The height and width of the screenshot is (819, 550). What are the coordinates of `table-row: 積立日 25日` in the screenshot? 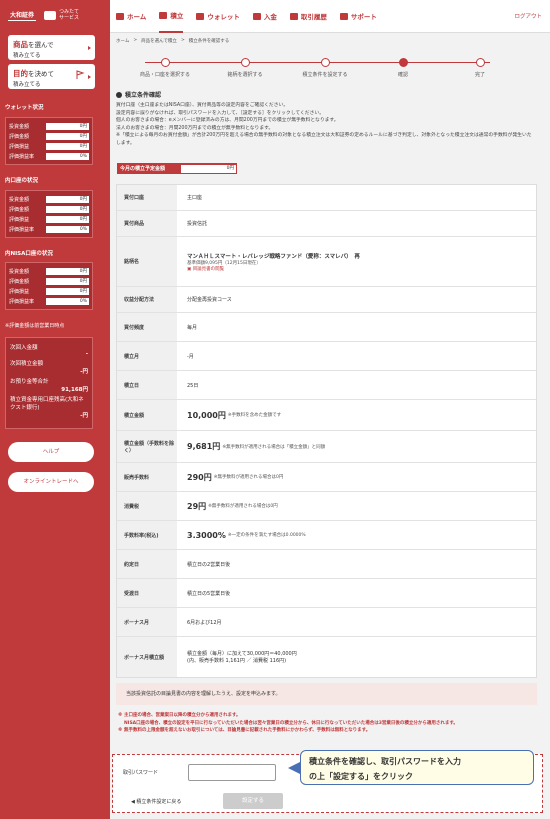 It's located at (326, 385).